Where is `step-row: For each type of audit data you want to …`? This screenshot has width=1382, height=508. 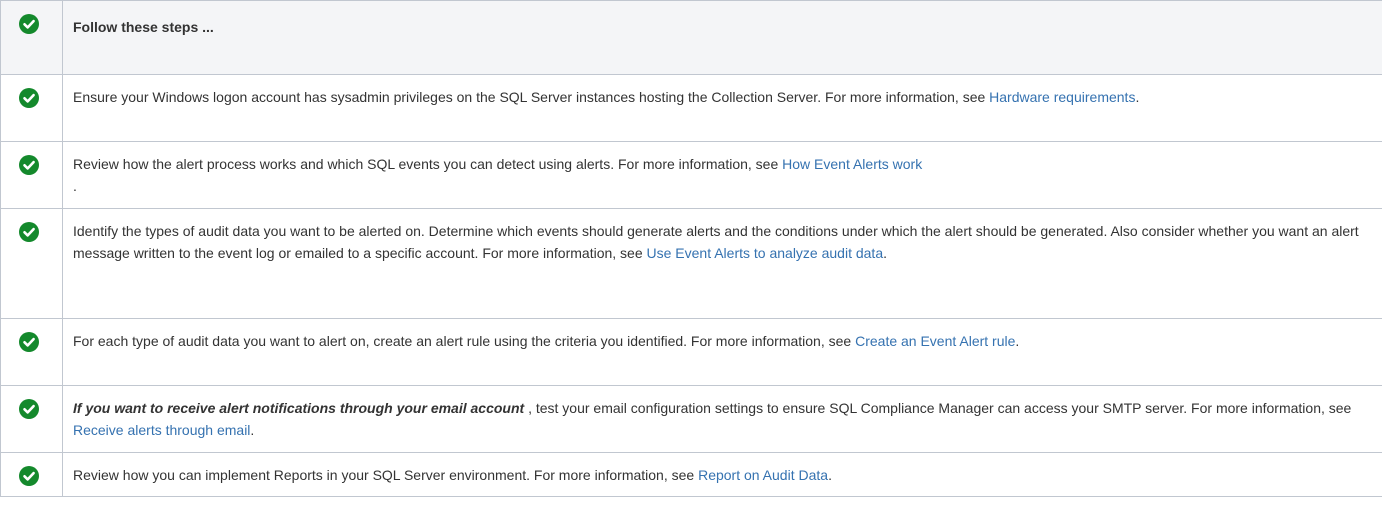 step-row: For each type of audit data you want to … is located at coordinates (691, 352).